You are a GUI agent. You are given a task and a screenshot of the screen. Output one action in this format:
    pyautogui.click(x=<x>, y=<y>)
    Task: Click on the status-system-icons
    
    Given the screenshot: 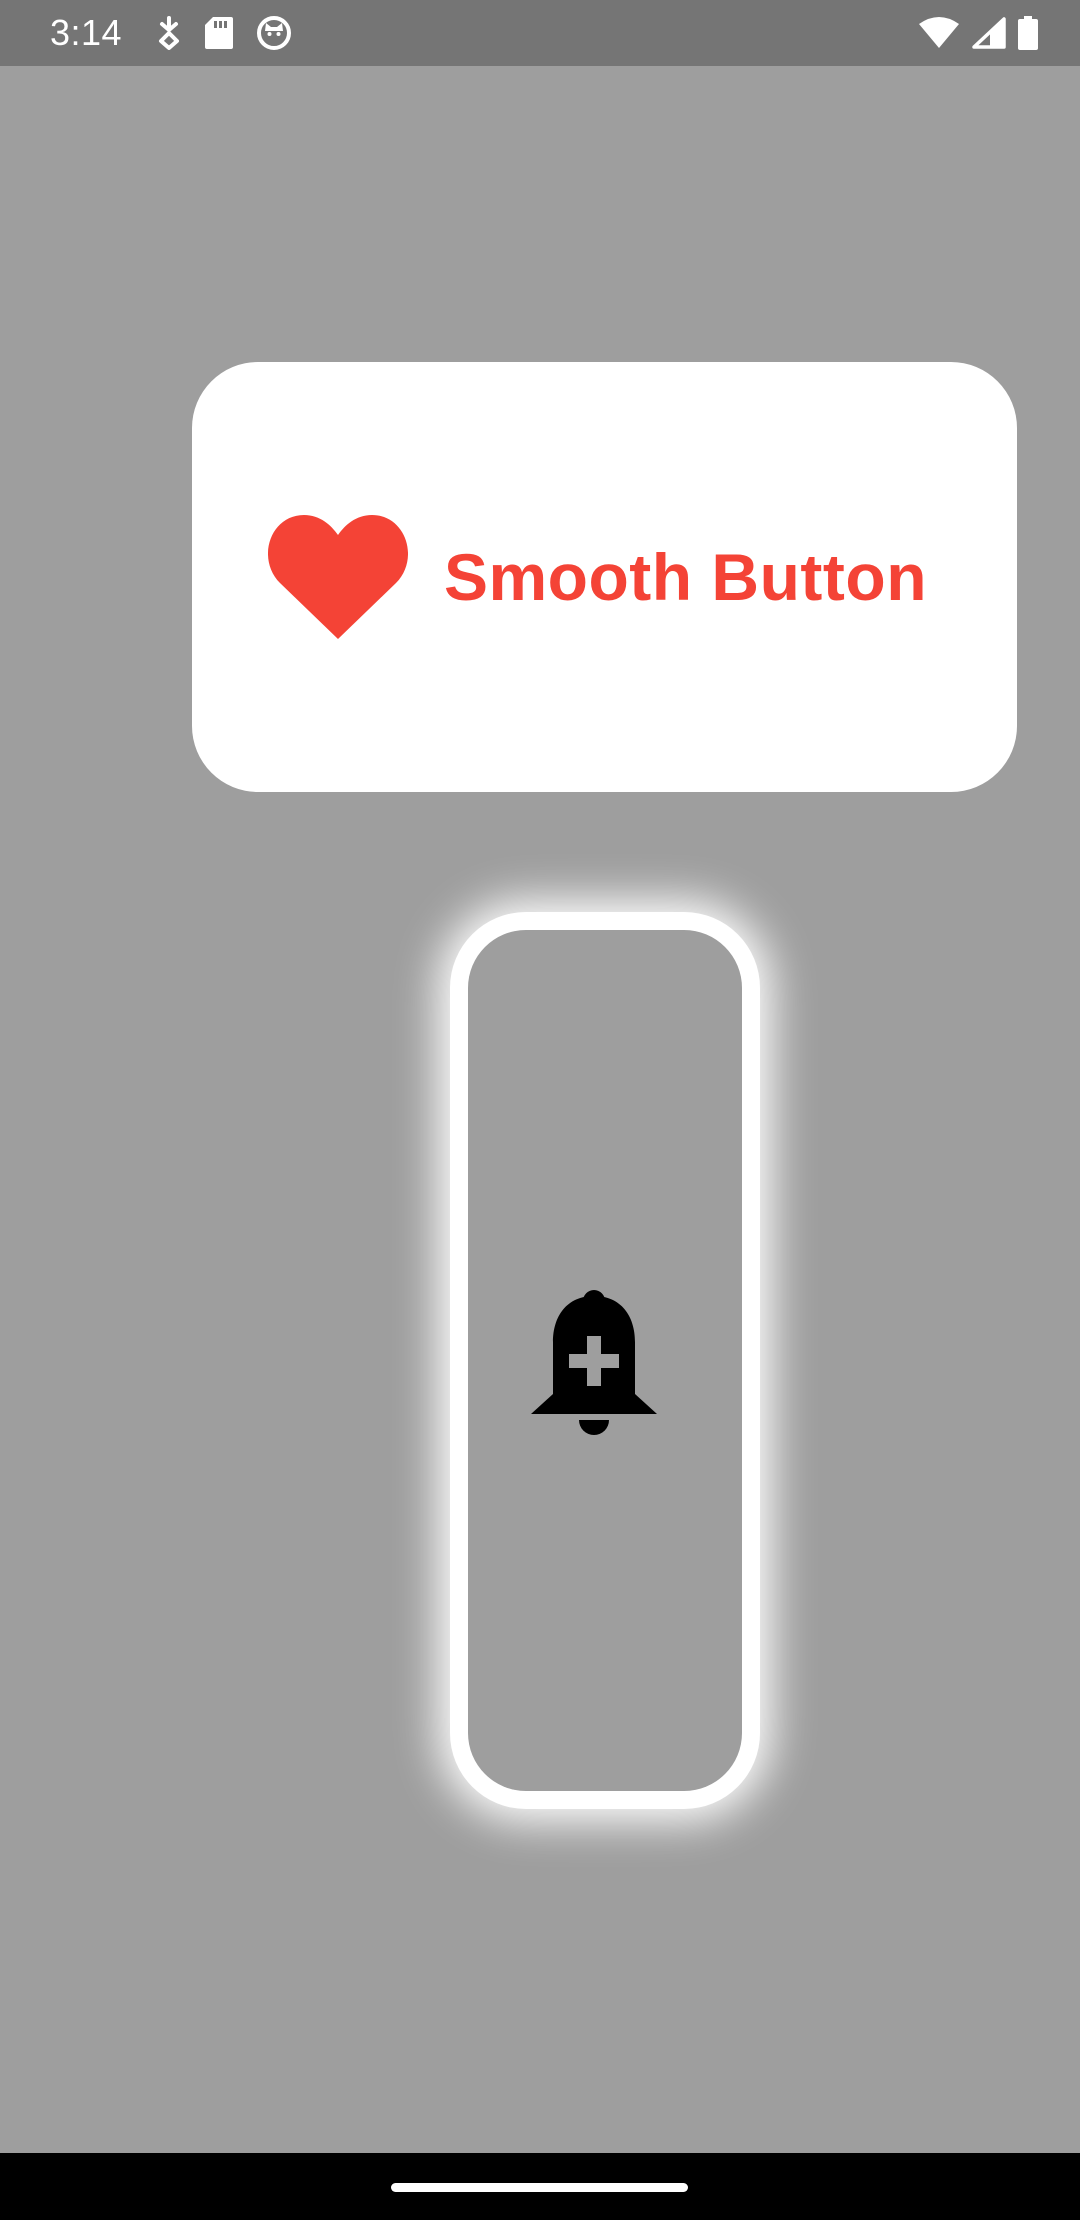 What is the action you would take?
    pyautogui.click(x=978, y=33)
    